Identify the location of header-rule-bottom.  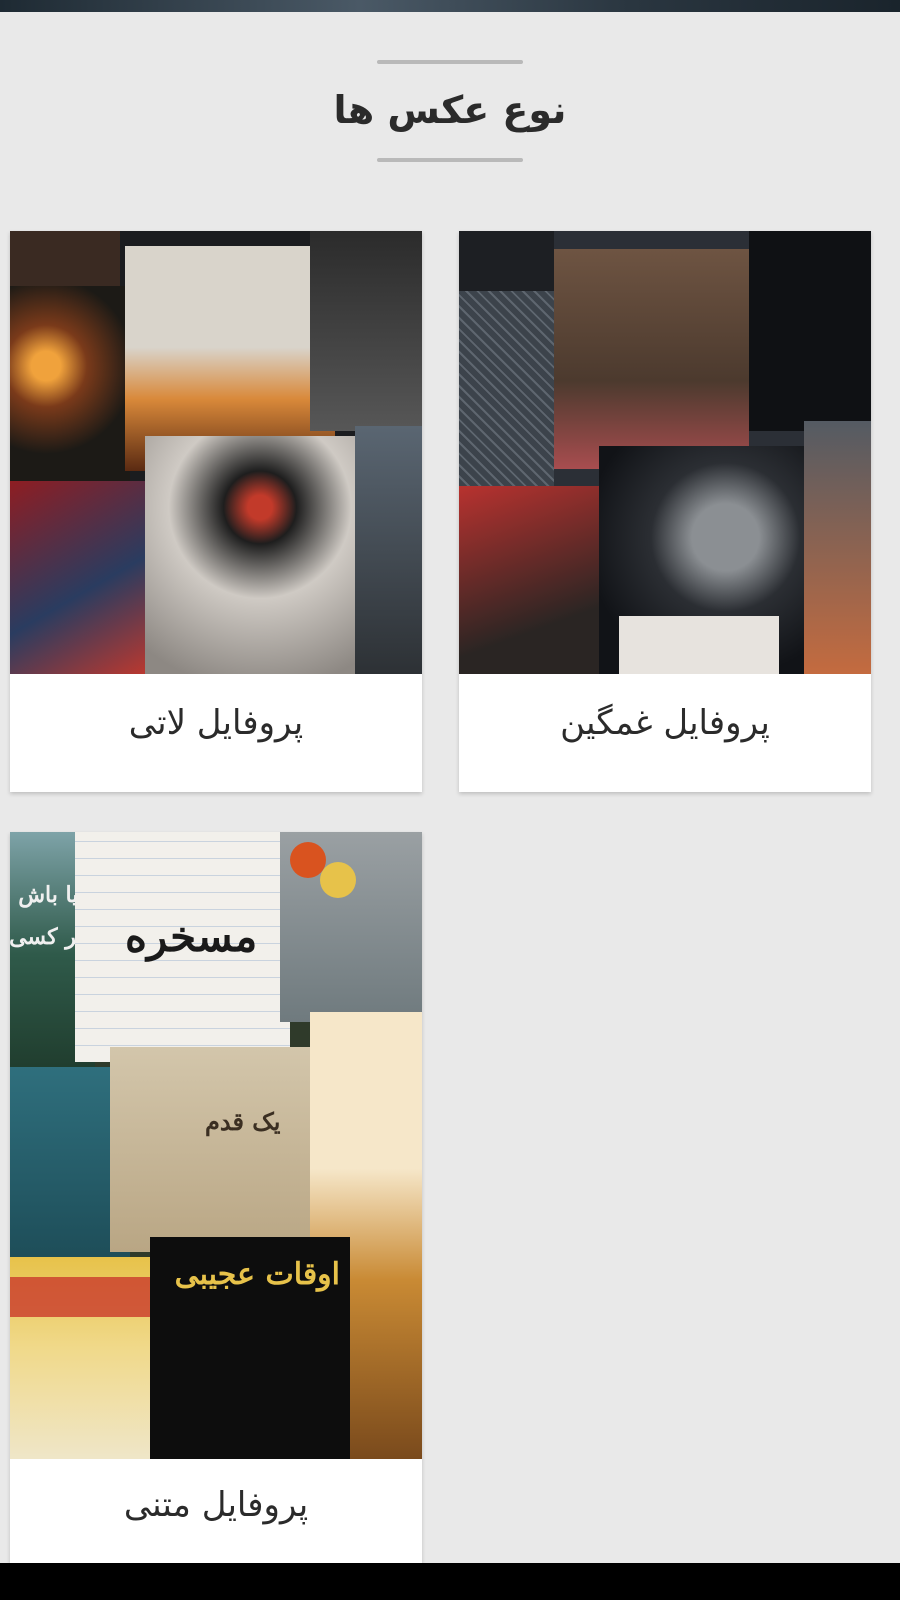
(450, 160).